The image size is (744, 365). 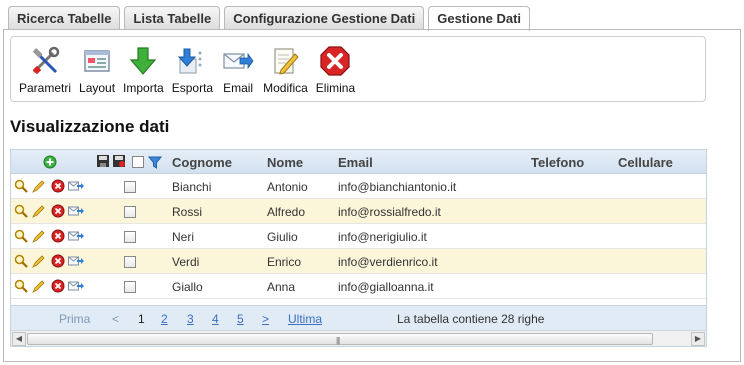 What do you see at coordinates (143, 61) in the screenshot?
I see `import-arrow-icon` at bounding box center [143, 61].